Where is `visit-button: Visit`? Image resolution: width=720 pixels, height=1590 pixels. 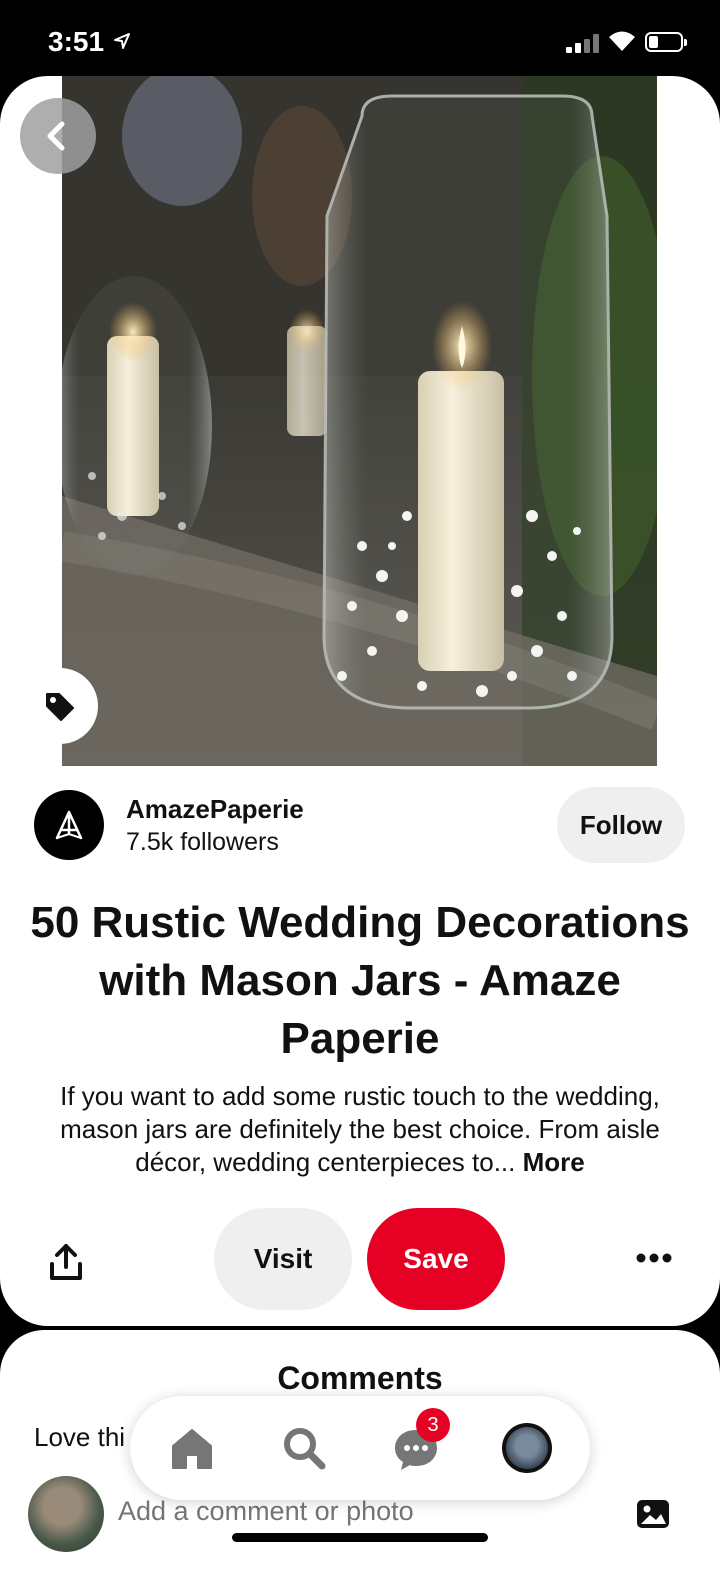
visit-button: Visit is located at coordinates (283, 1259).